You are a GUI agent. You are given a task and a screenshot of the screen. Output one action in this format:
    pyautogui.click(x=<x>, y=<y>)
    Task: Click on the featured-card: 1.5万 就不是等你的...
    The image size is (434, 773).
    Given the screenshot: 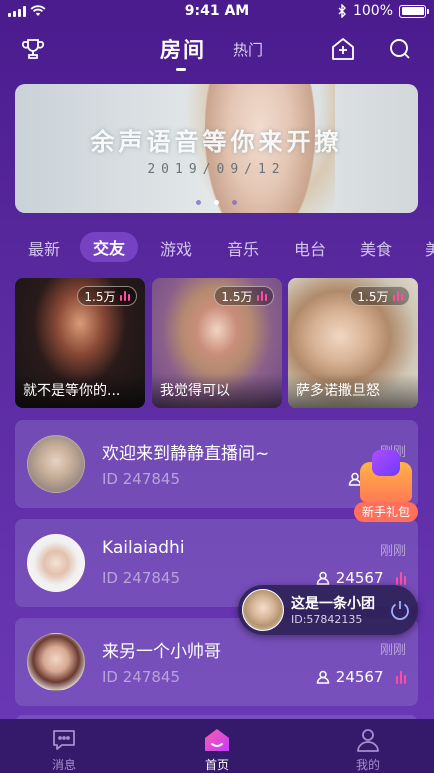 What is the action you would take?
    pyautogui.click(x=80, y=343)
    